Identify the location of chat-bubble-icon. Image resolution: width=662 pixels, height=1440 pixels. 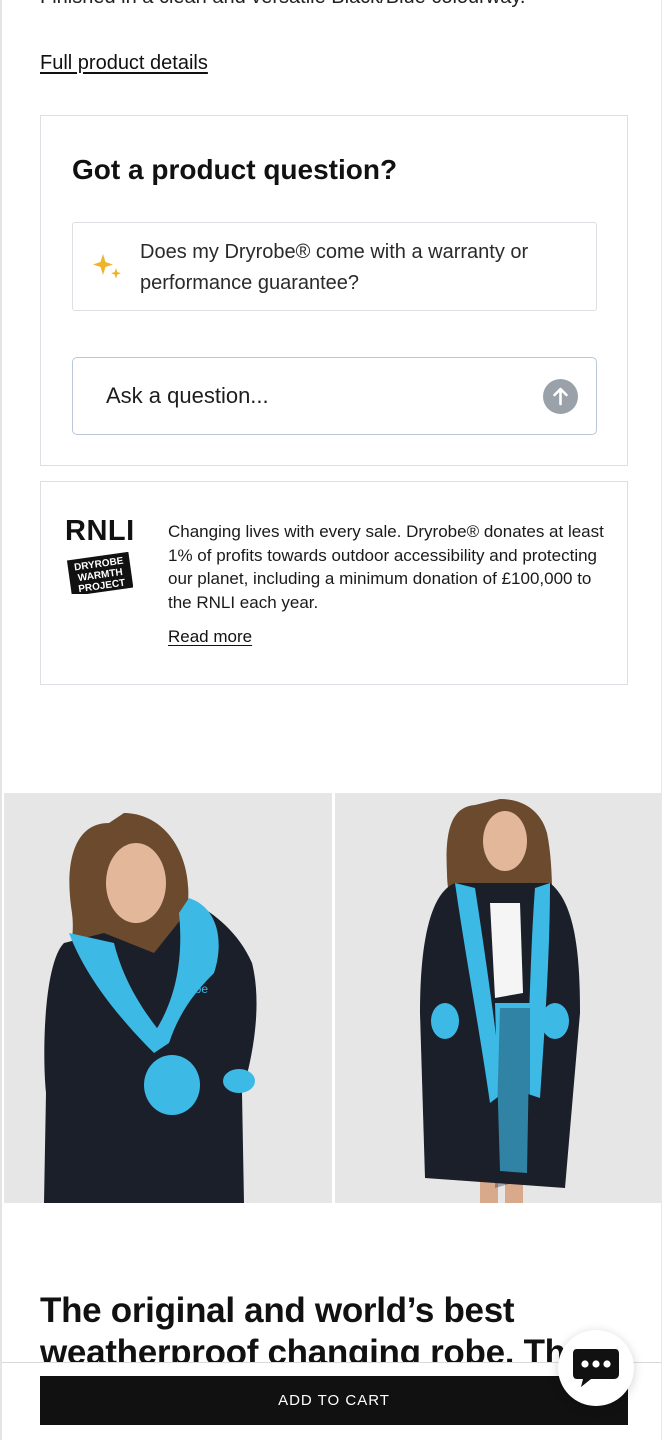
(596, 1368).